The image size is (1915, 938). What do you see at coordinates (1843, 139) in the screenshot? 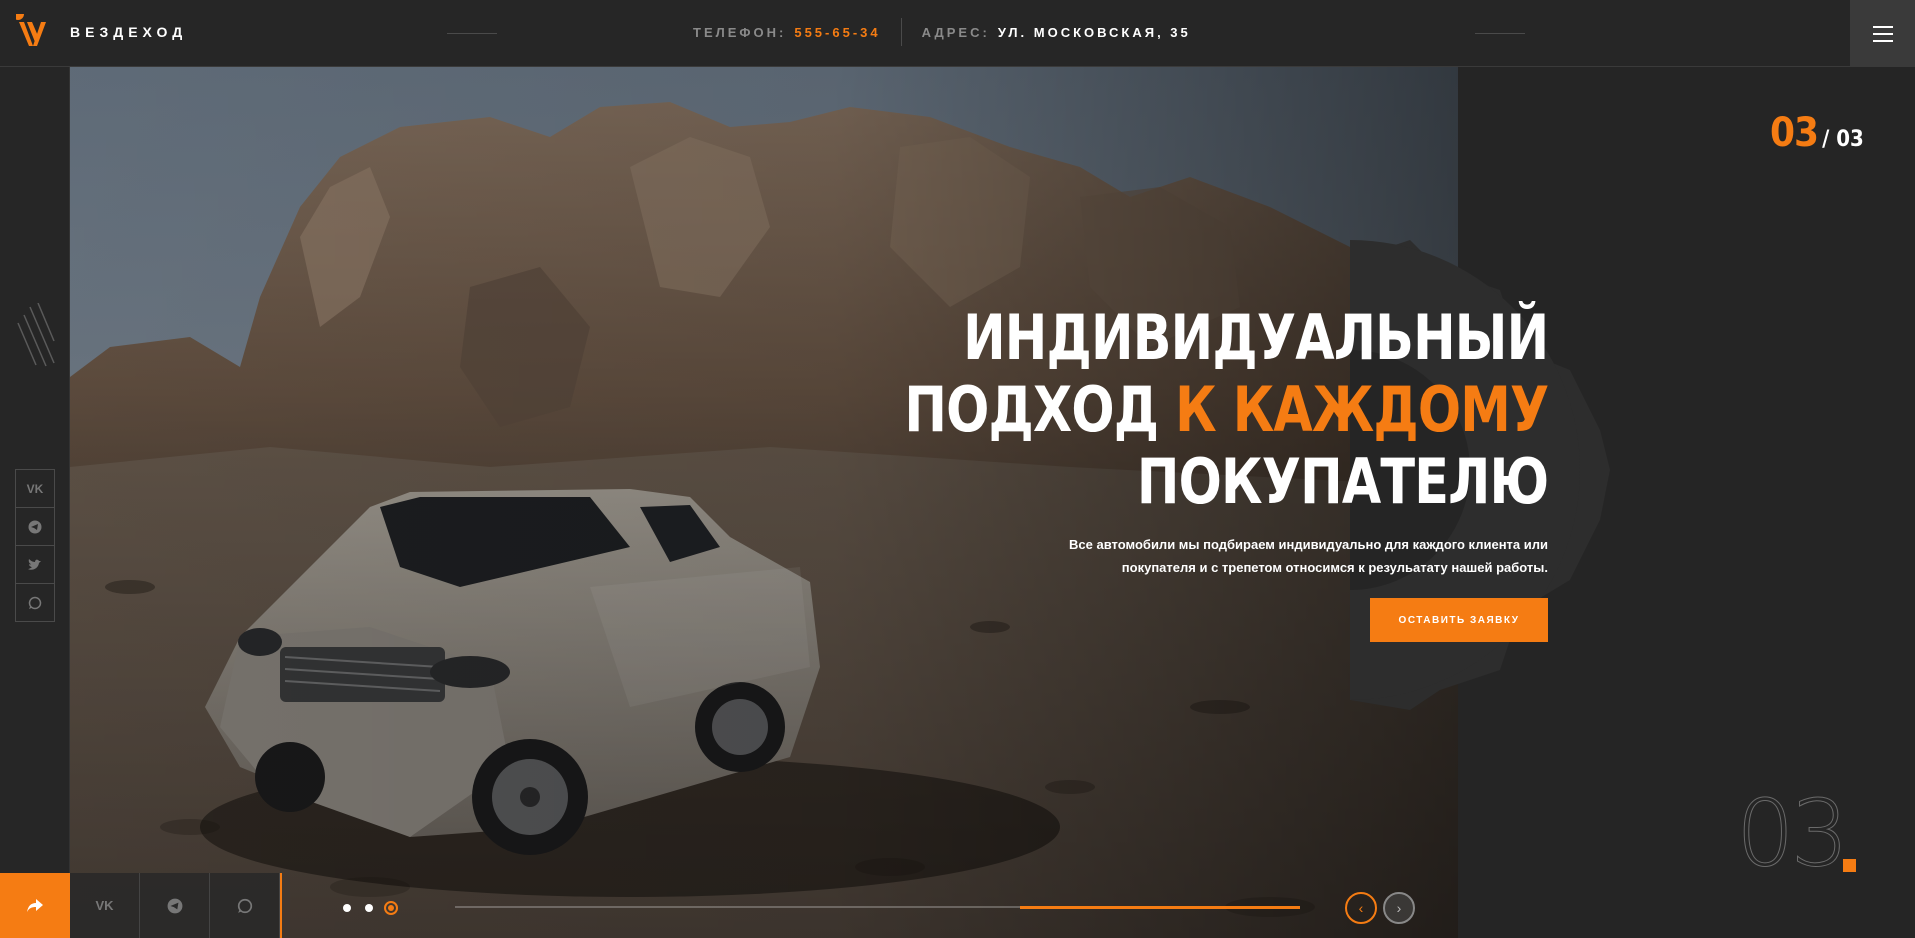
I see `total-slides: / 03` at bounding box center [1843, 139].